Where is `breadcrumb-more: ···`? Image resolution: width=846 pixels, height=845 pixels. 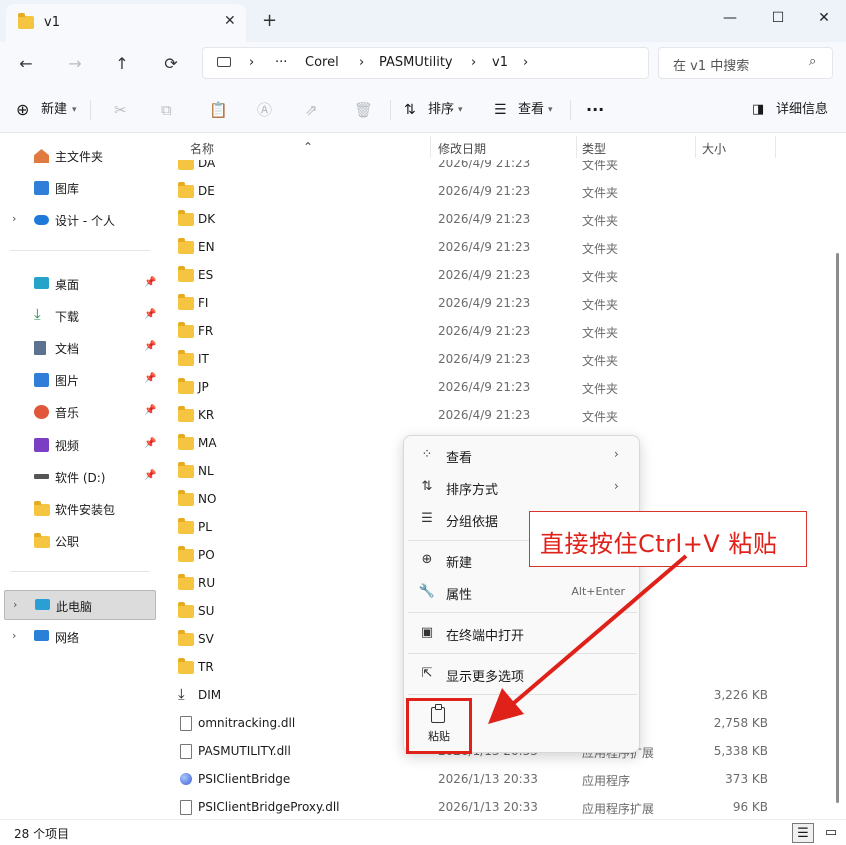
breadcrumb-more: ··· is located at coordinates (281, 62).